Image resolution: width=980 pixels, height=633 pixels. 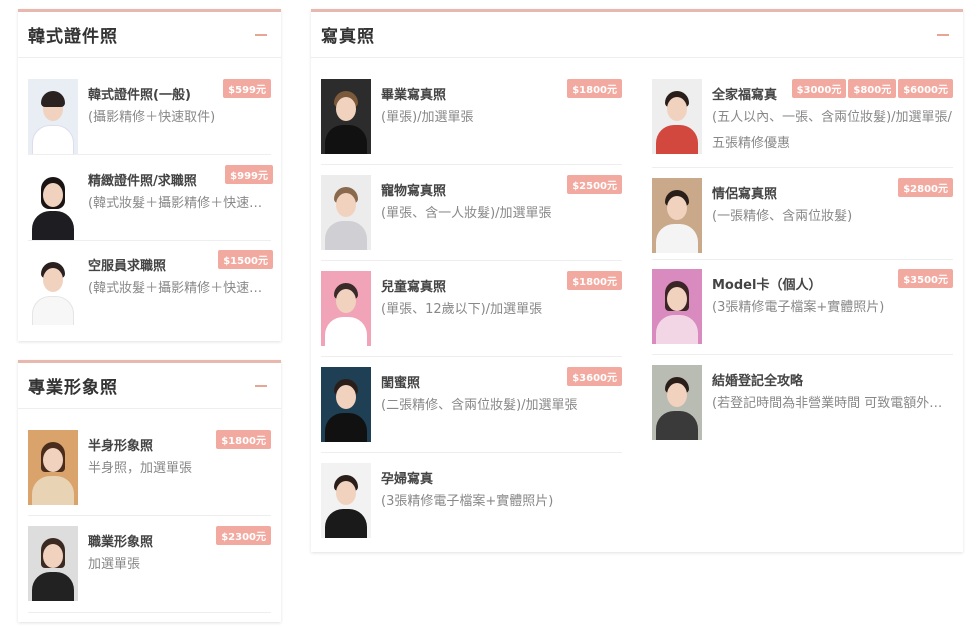 I want to click on id-photo-panel-header: 韓式證件照, so click(x=149, y=35).